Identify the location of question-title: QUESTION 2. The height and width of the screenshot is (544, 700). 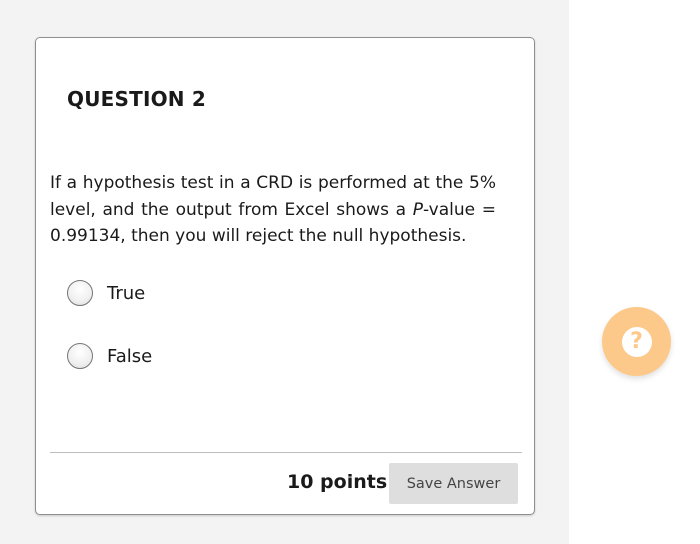
(137, 99).